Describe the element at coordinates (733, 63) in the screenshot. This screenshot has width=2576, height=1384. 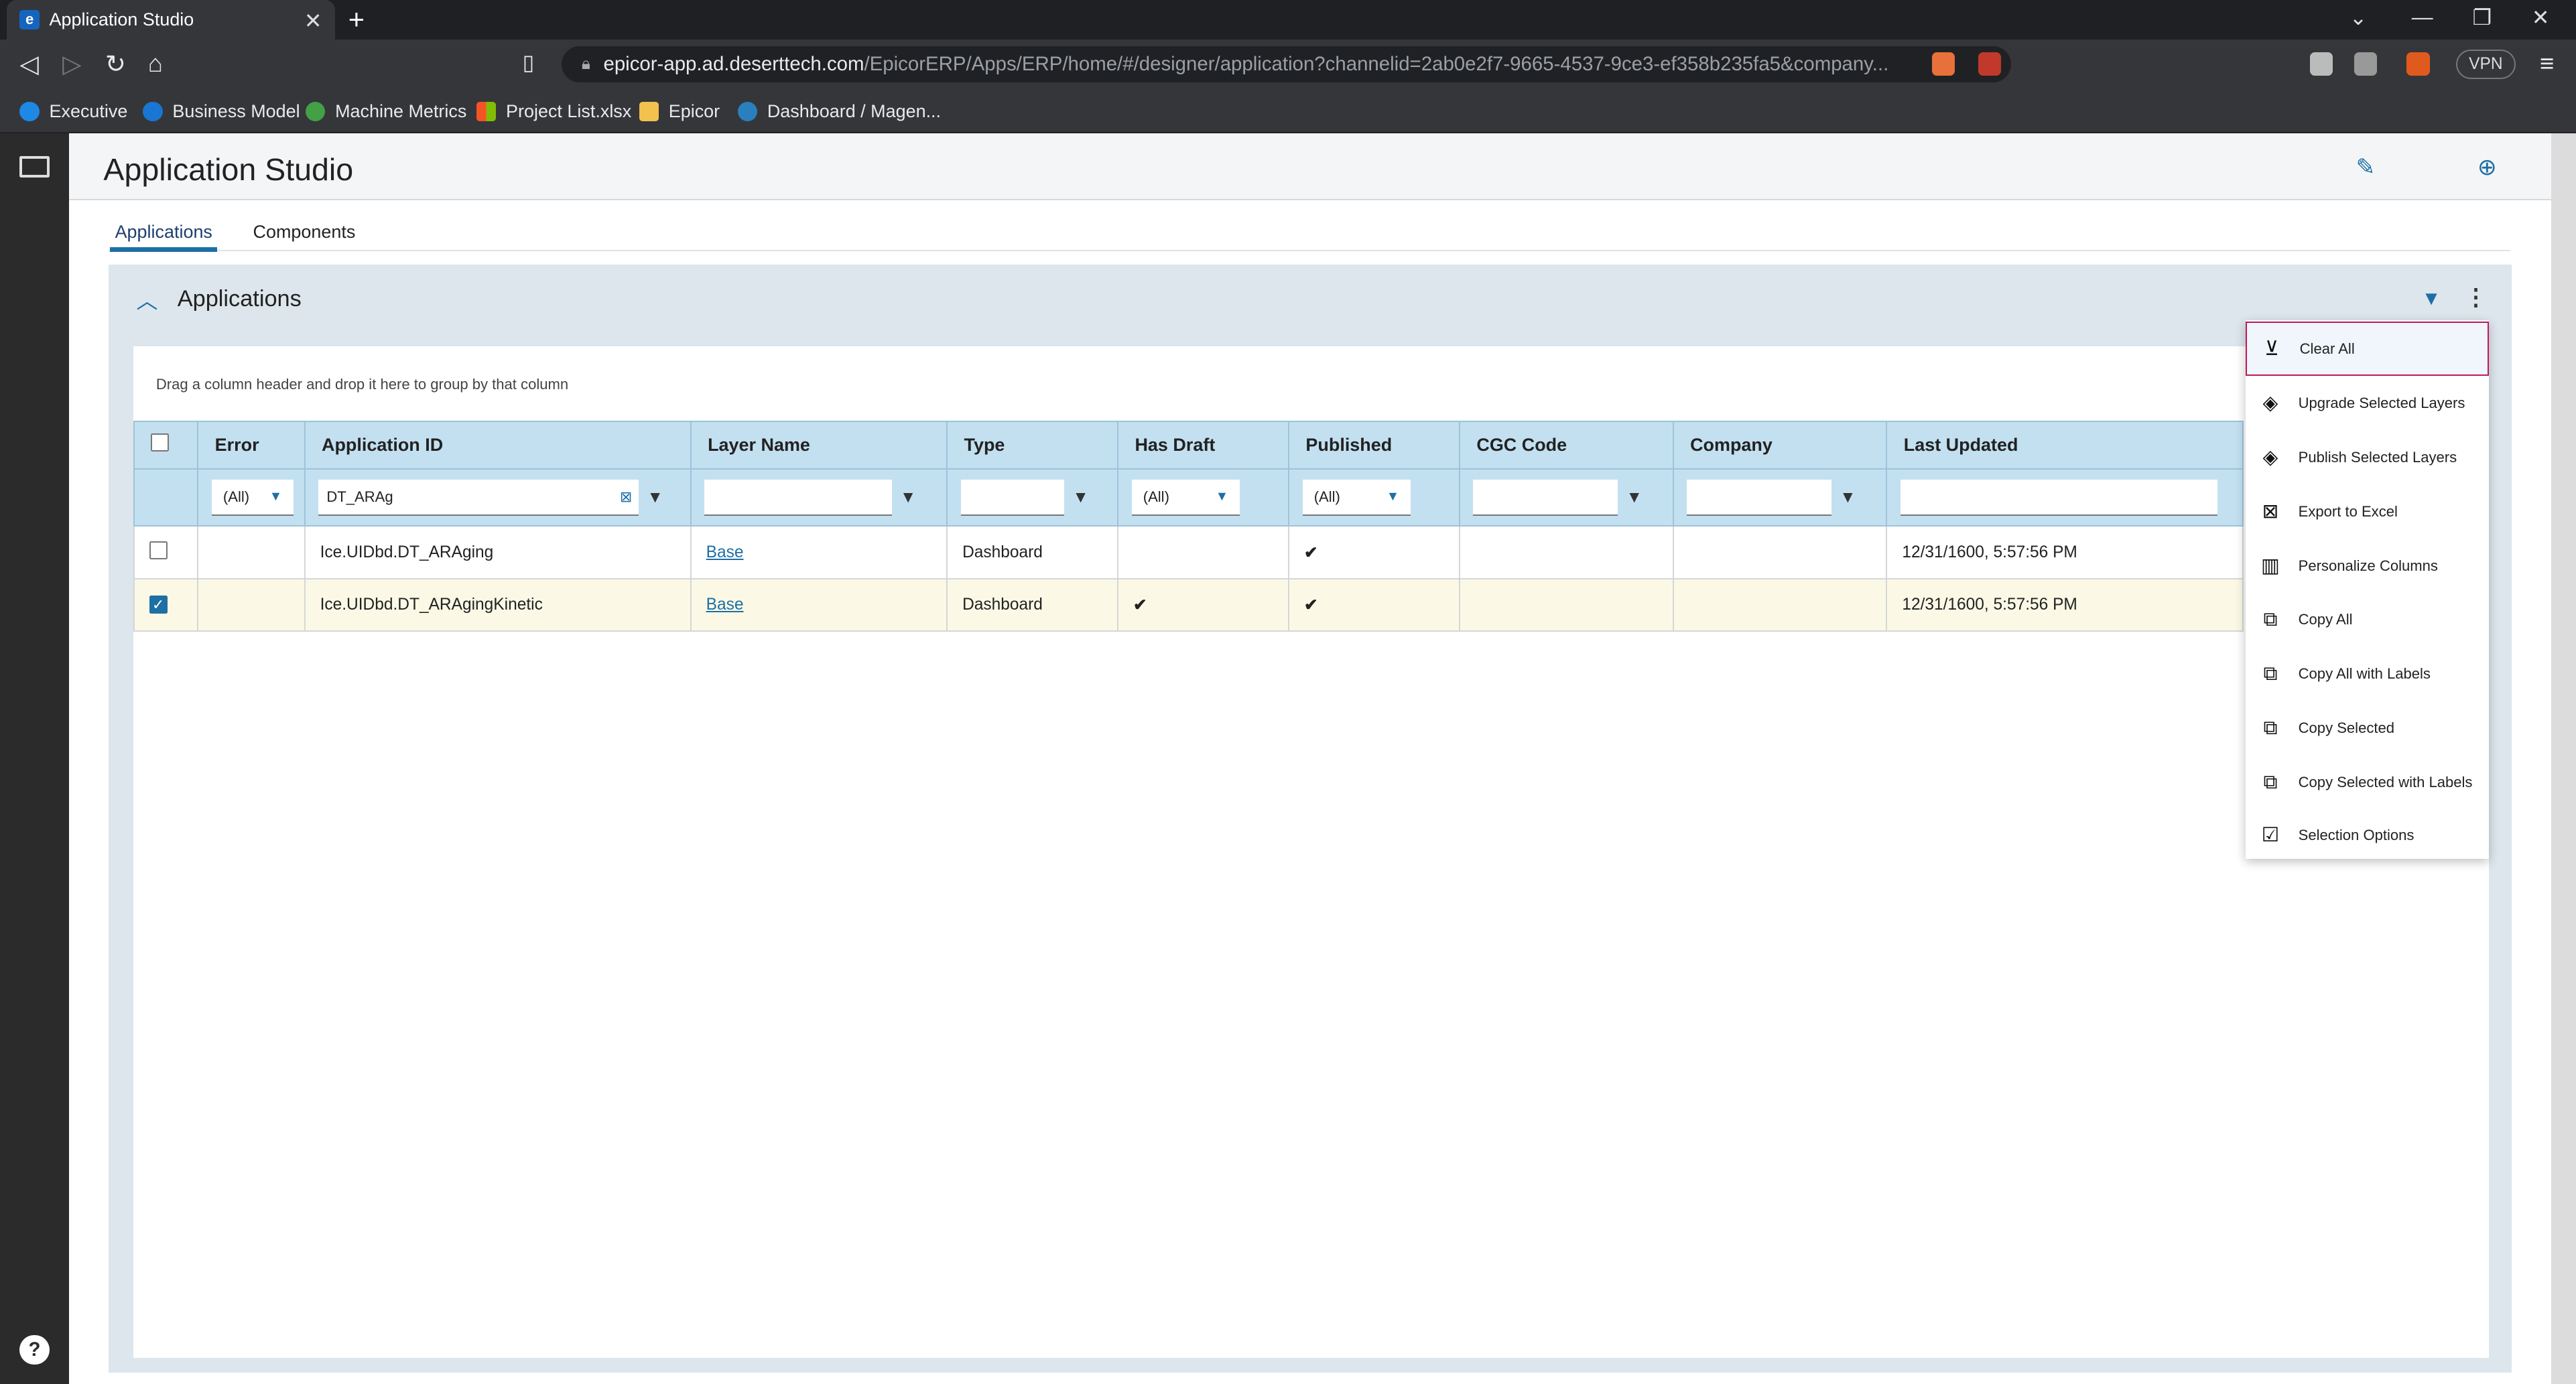
I see `url-host: epicor-app.ad.deserttech.com` at that location.